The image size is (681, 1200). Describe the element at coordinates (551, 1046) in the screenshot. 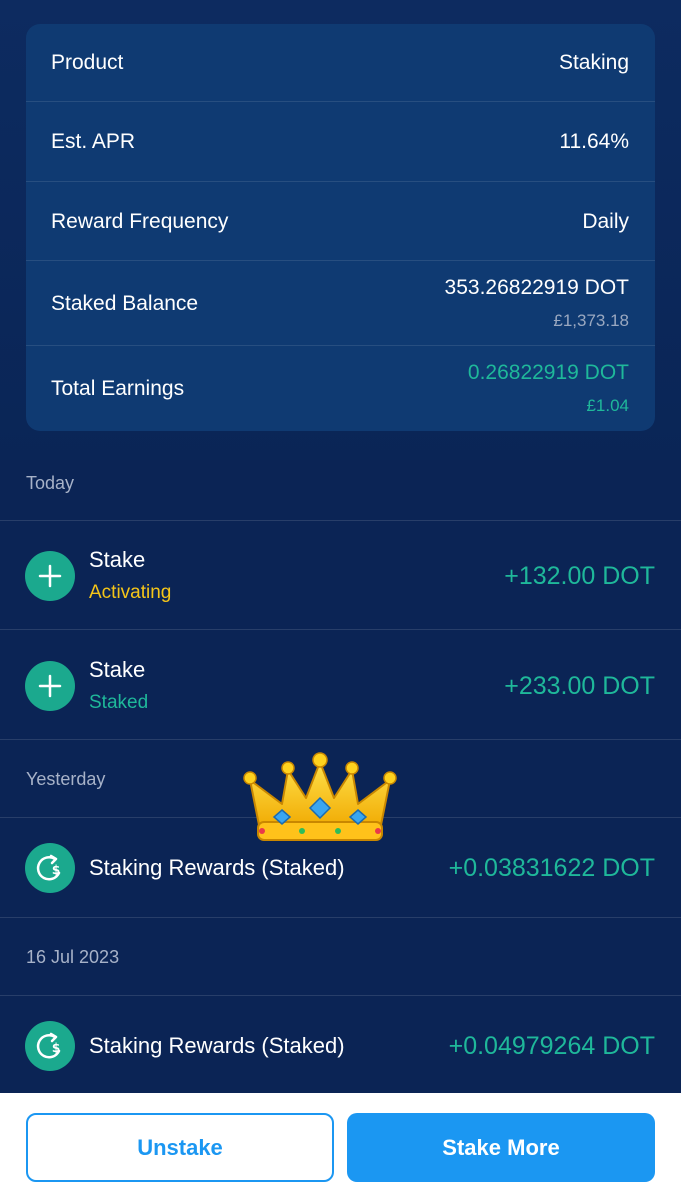

I see `transaction-amount: +0.04979264 DOT` at that location.